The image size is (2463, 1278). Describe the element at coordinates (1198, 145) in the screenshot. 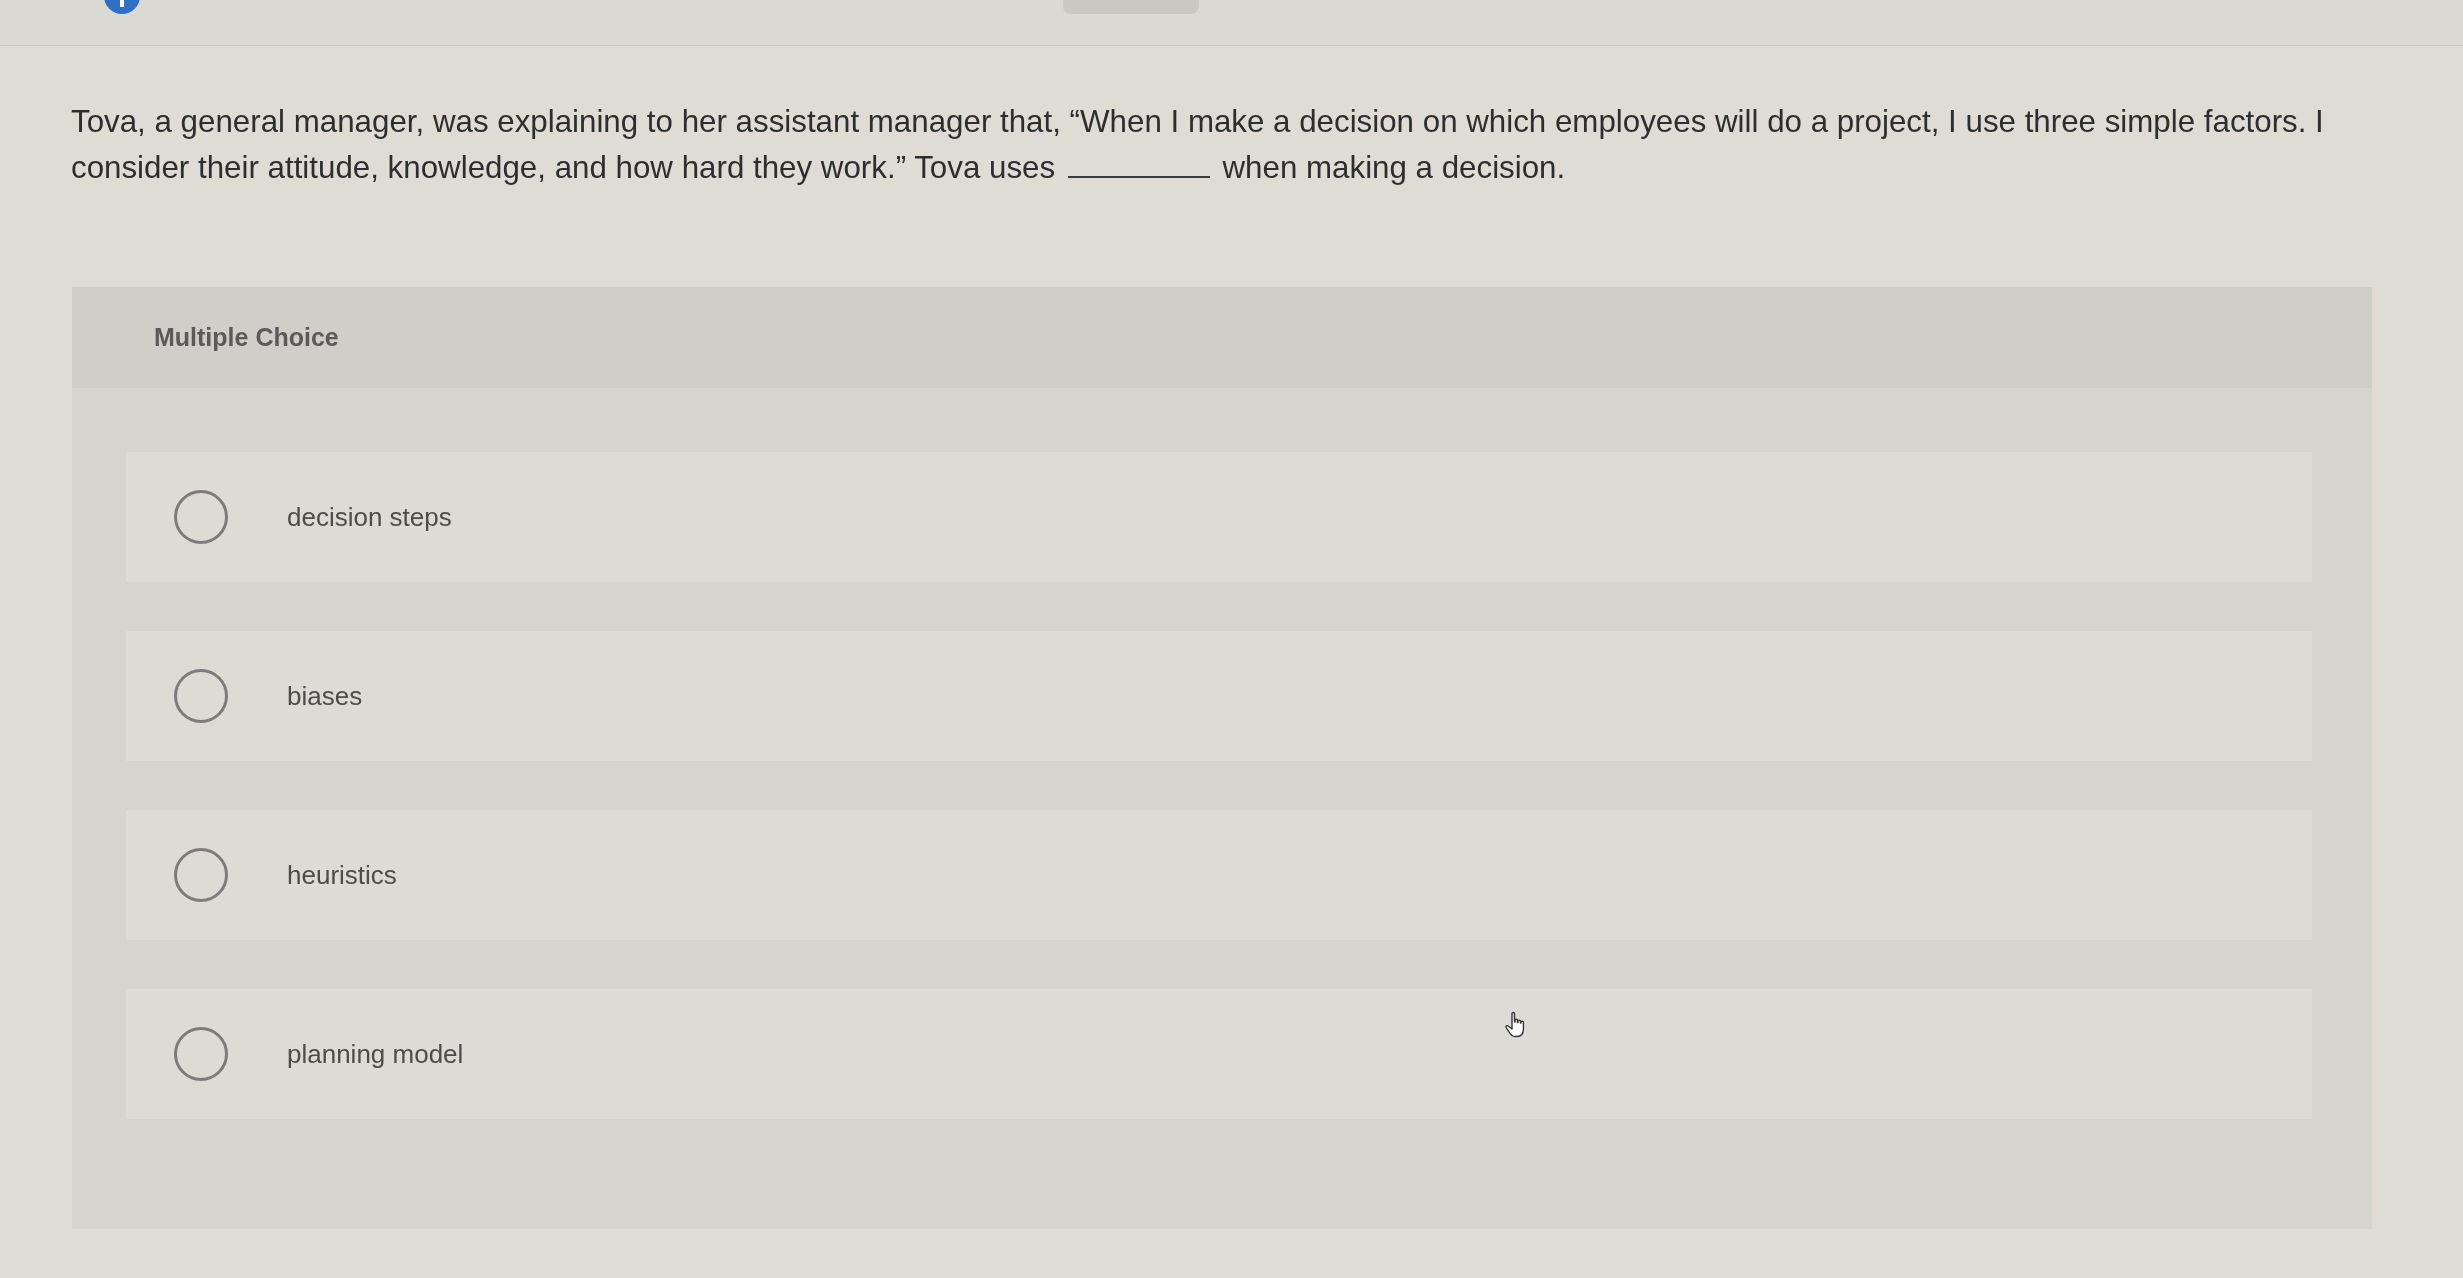

I see `question-text: Tova, a general manager, was explaining to her assistant manager that, “When I make a decision on which employees will do a project, I use three simple factors. I consider their attitude, knowledge, and how hard they work.” Tova uses when making a decision.` at that location.